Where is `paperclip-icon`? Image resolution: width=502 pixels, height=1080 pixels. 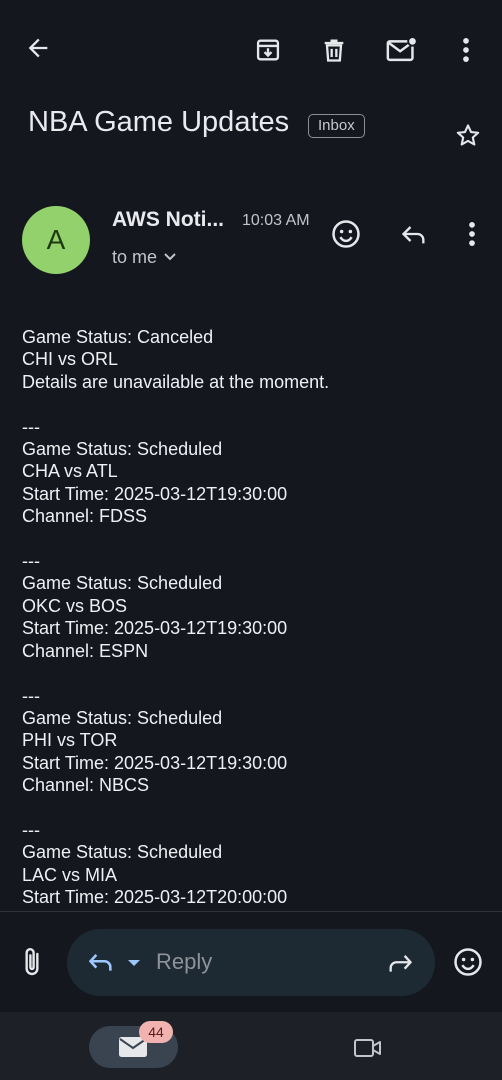 paperclip-icon is located at coordinates (32, 962).